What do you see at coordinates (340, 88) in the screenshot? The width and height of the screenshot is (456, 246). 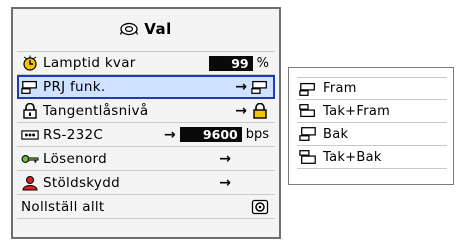 I see `submenu-item-label: Fram` at bounding box center [340, 88].